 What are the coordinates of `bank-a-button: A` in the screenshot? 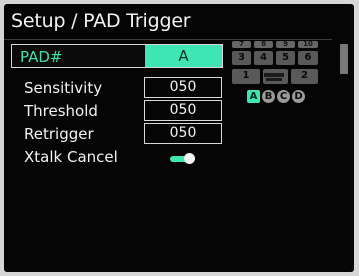 It's located at (253, 96).